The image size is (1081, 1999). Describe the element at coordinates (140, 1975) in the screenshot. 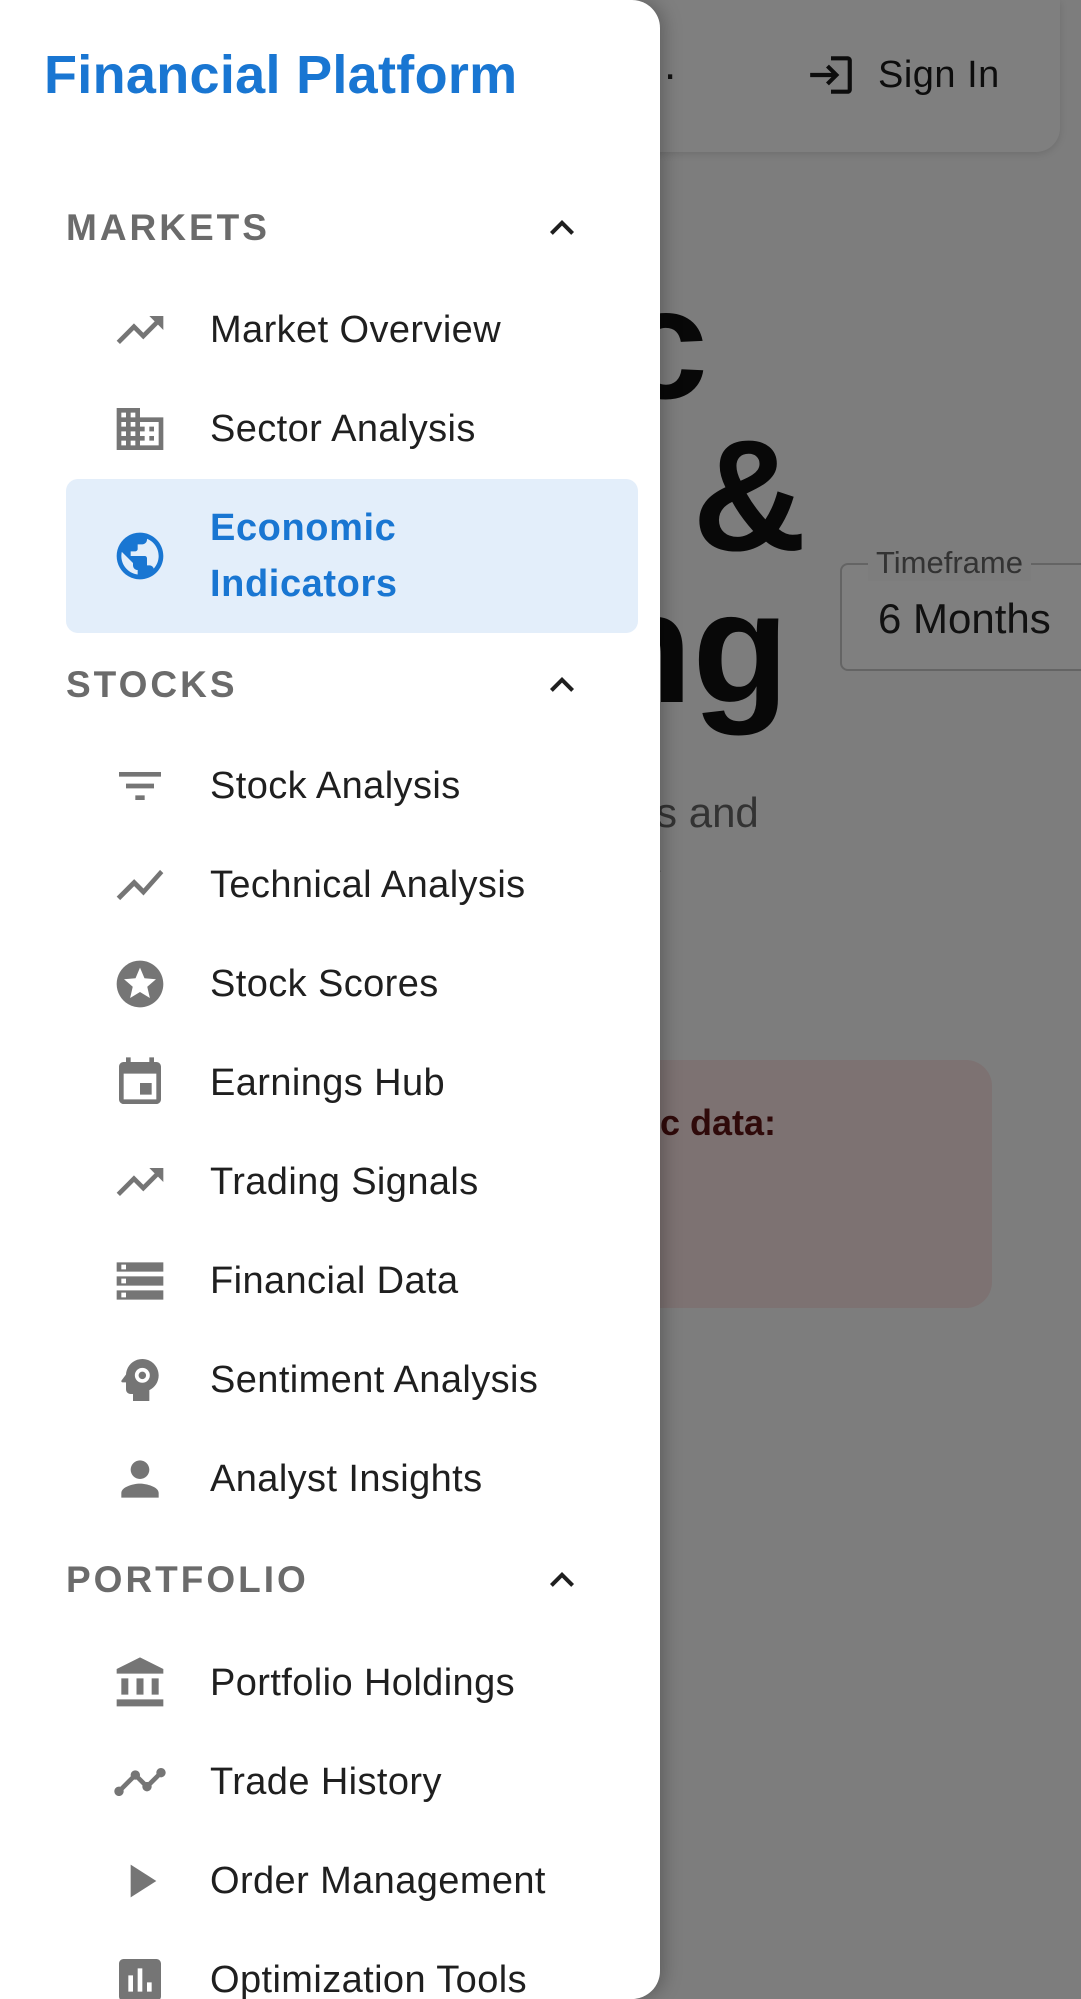

I see `assessment-icon` at that location.